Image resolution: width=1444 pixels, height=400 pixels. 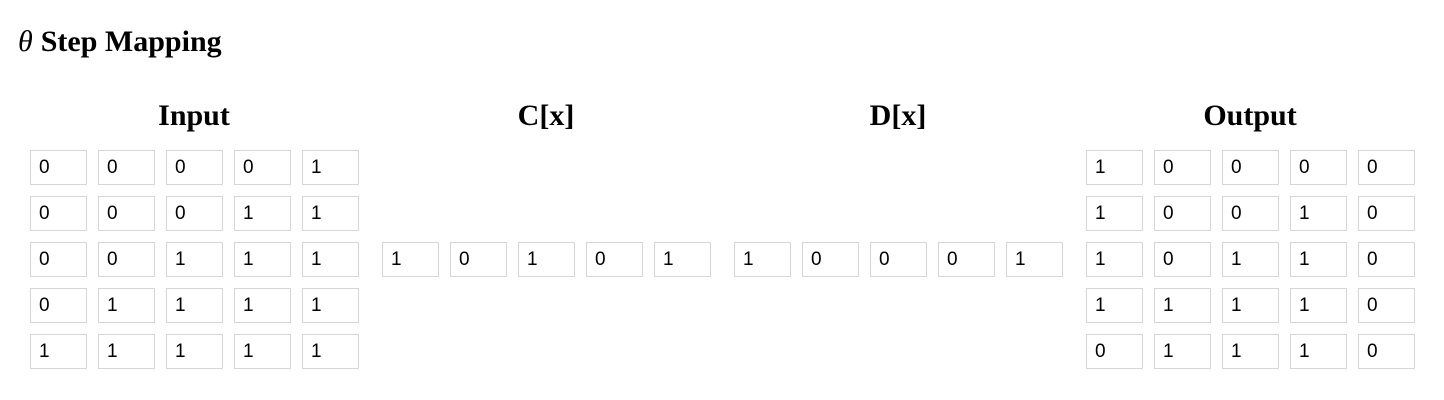 I want to click on input-header: Input, so click(x=194, y=115).